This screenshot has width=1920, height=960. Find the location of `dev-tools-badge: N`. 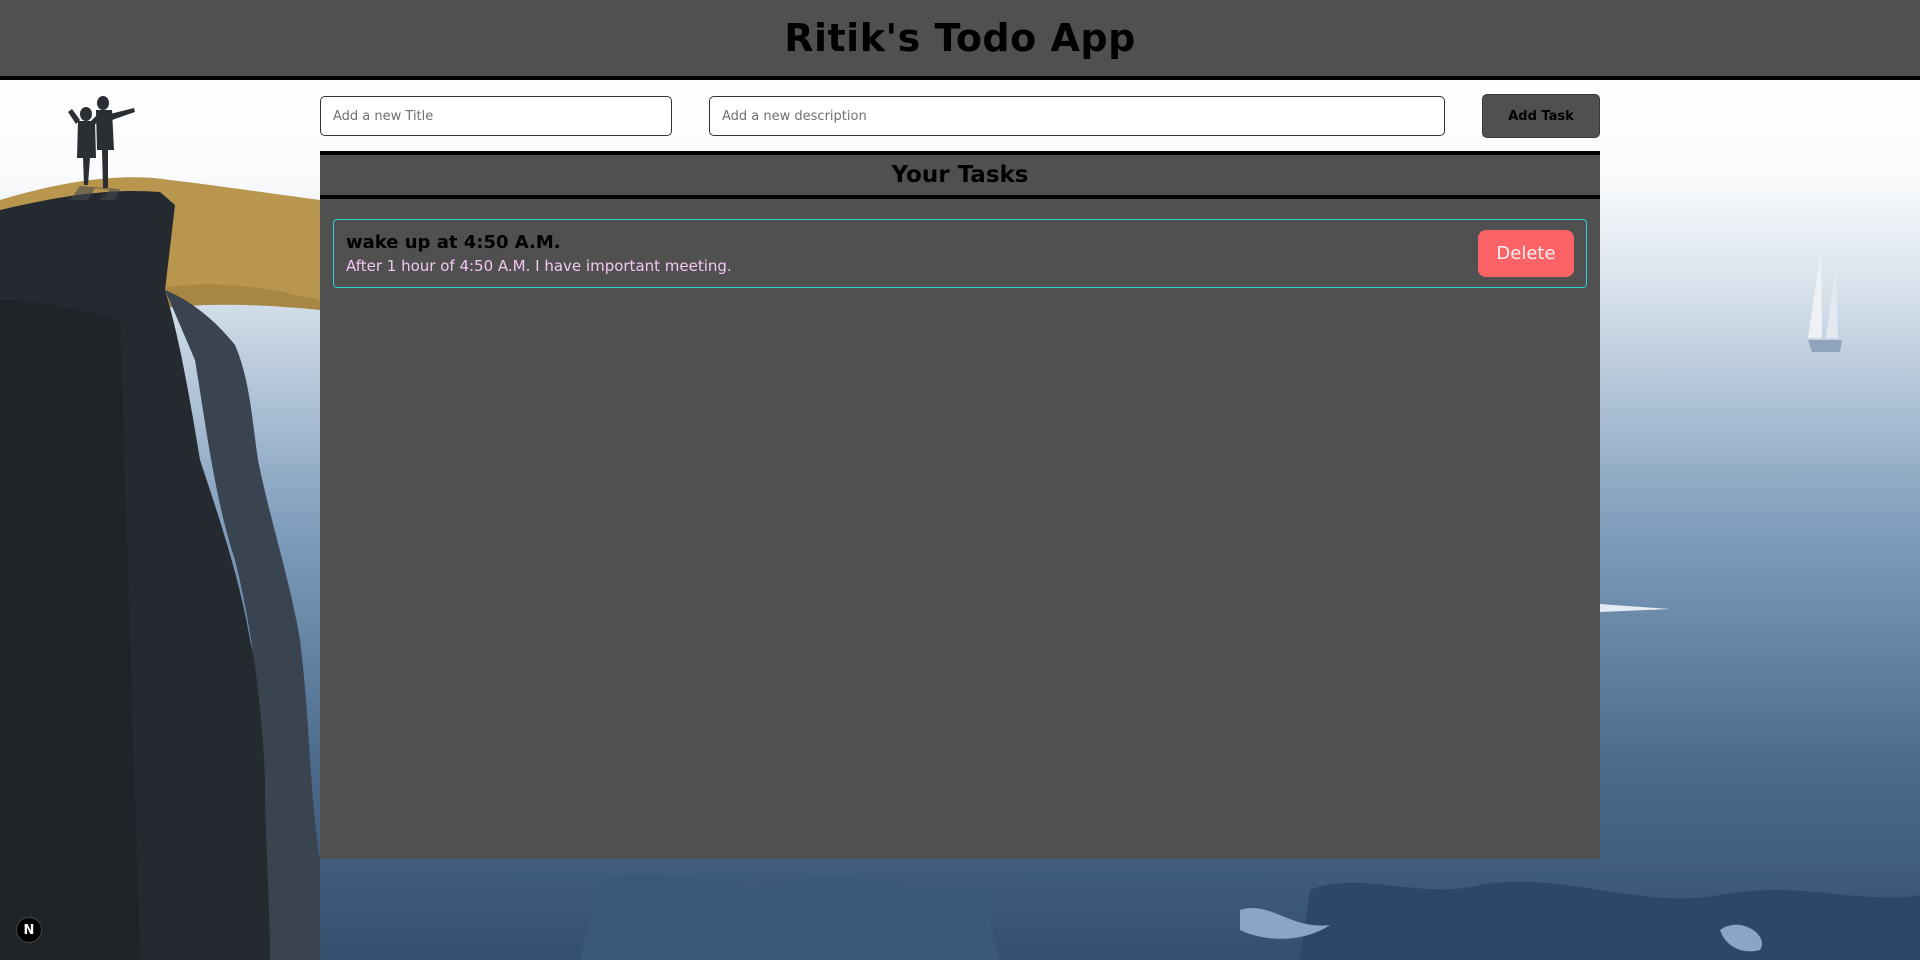

dev-tools-badge: N is located at coordinates (29, 930).